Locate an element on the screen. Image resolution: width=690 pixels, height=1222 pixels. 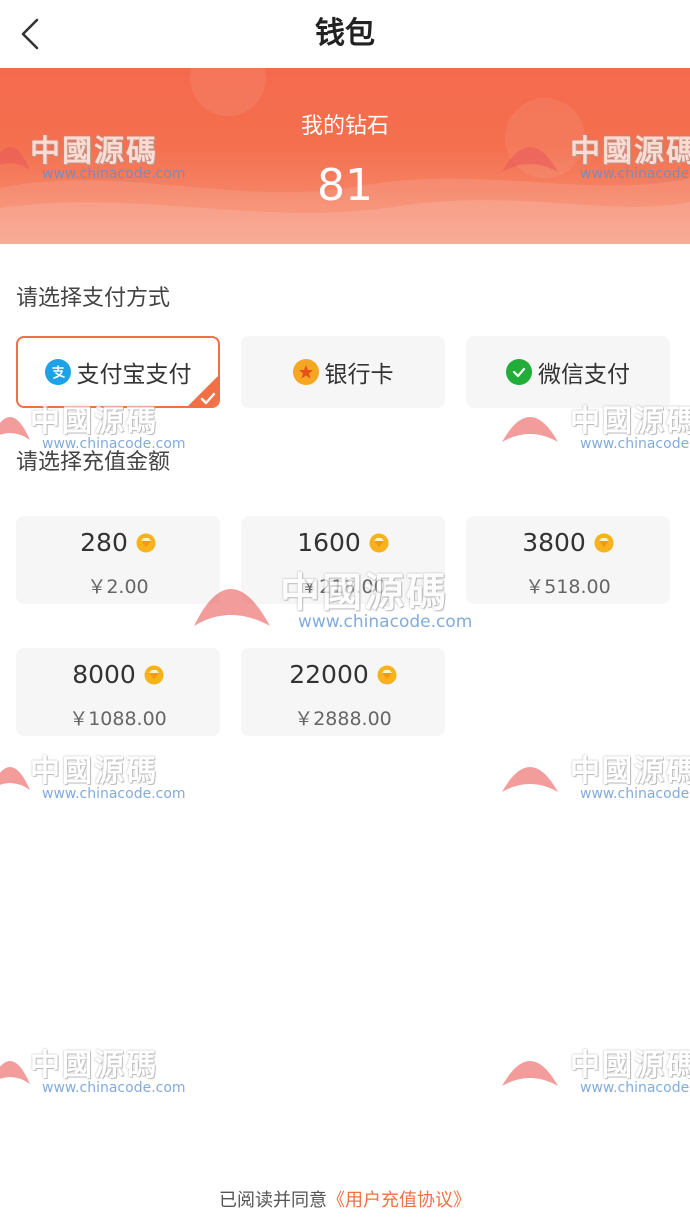
bank-card-icon is located at coordinates (305, 372).